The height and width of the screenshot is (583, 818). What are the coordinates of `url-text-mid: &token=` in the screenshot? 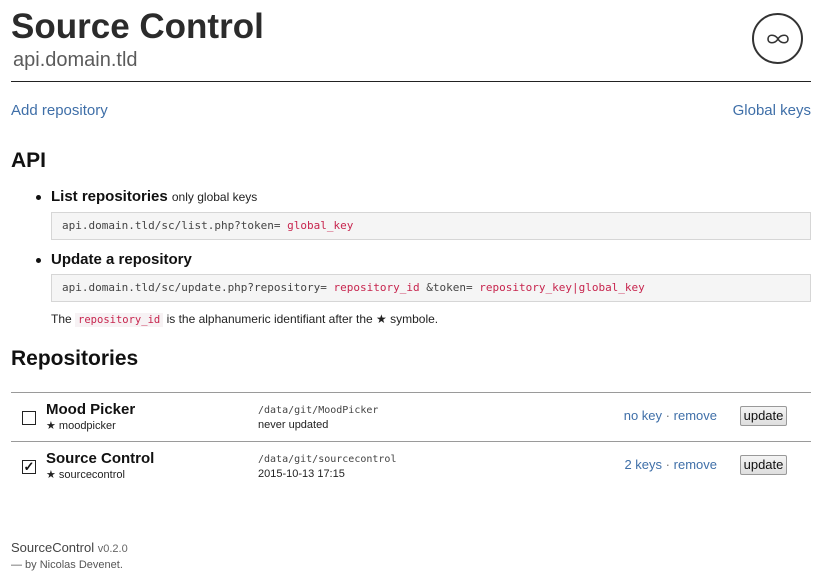 It's located at (449, 287).